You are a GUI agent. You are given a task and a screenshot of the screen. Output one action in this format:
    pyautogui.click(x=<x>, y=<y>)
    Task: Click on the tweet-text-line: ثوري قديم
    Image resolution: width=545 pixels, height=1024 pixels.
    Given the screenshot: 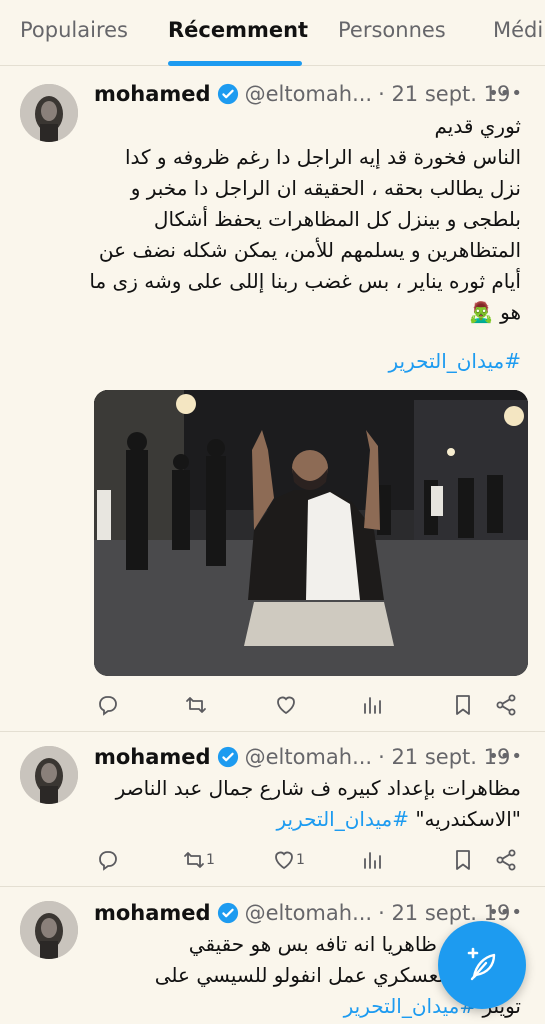 What is the action you would take?
    pyautogui.click(x=477, y=126)
    